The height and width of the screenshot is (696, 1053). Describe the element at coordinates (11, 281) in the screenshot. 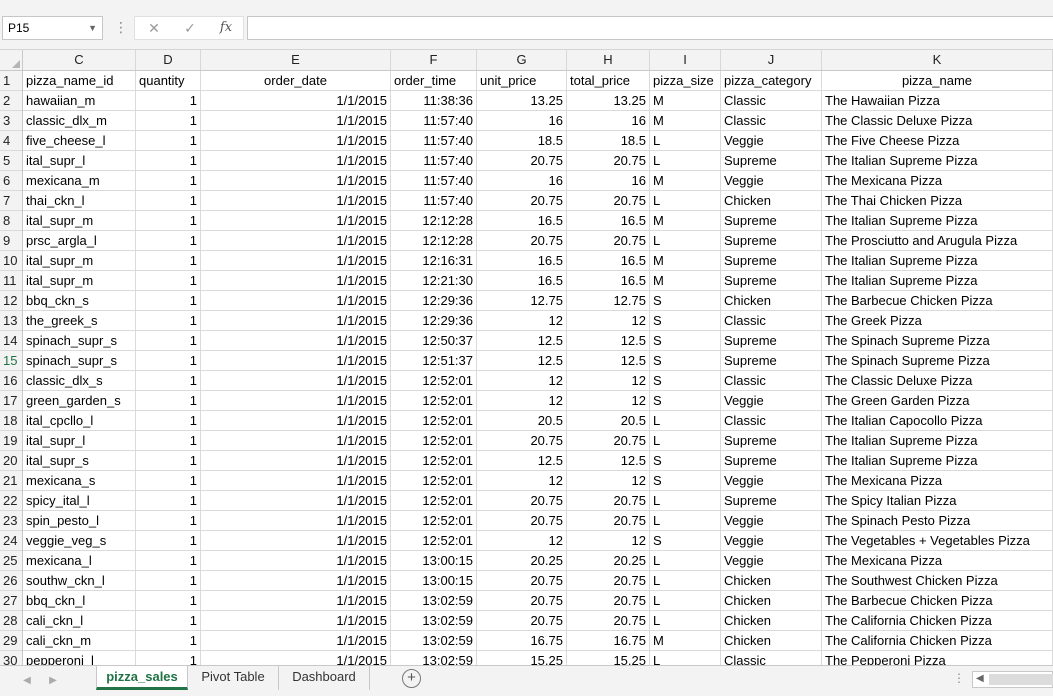

I see `row-header: 11` at that location.